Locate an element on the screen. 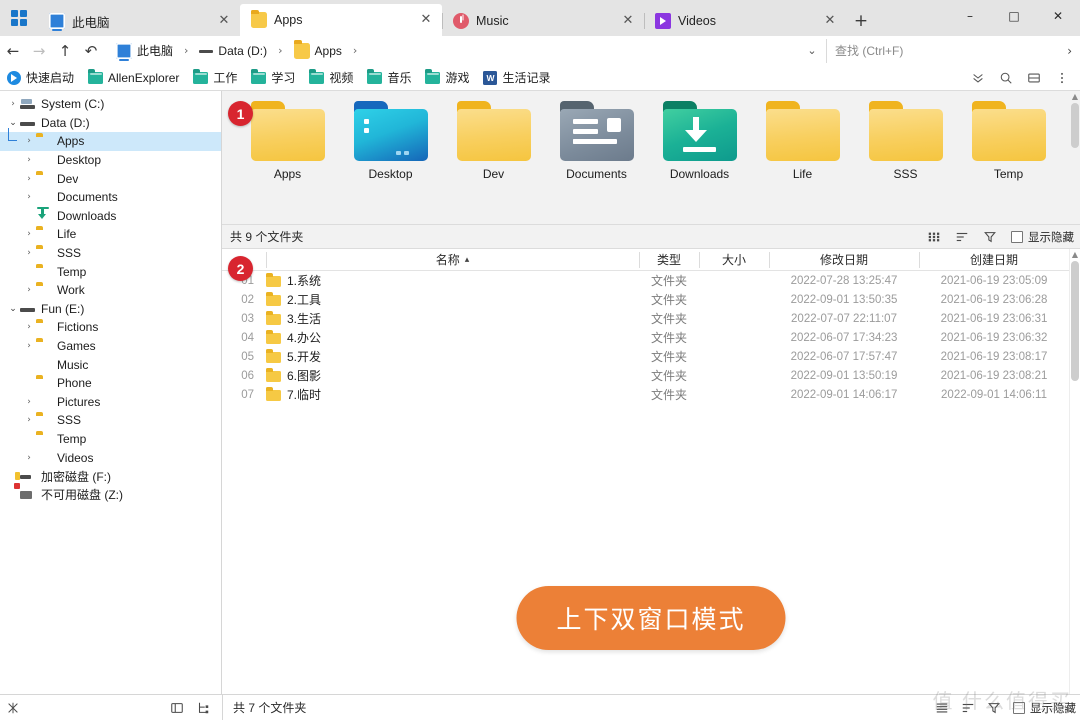  list-view-icon is located at coordinates (942, 708).